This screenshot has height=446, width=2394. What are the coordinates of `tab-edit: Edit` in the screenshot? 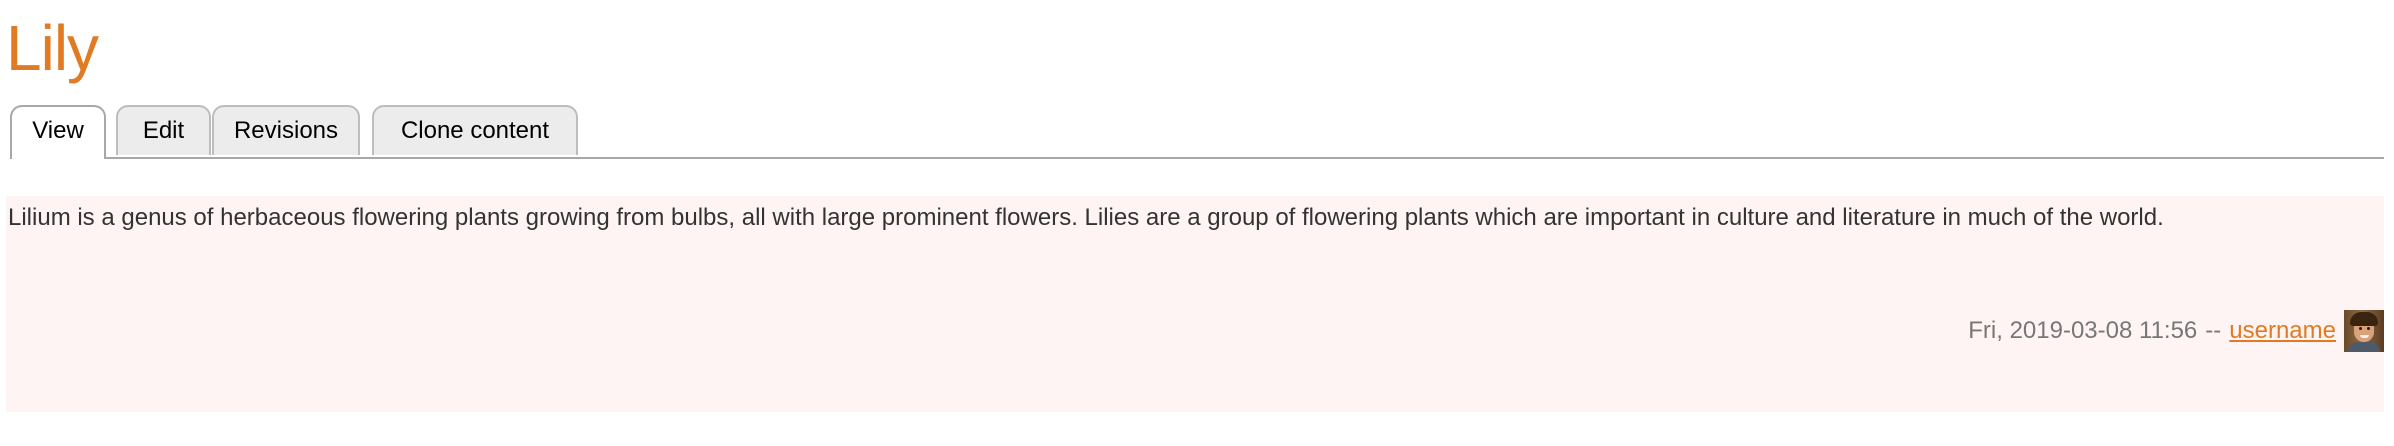 It's located at (163, 130).